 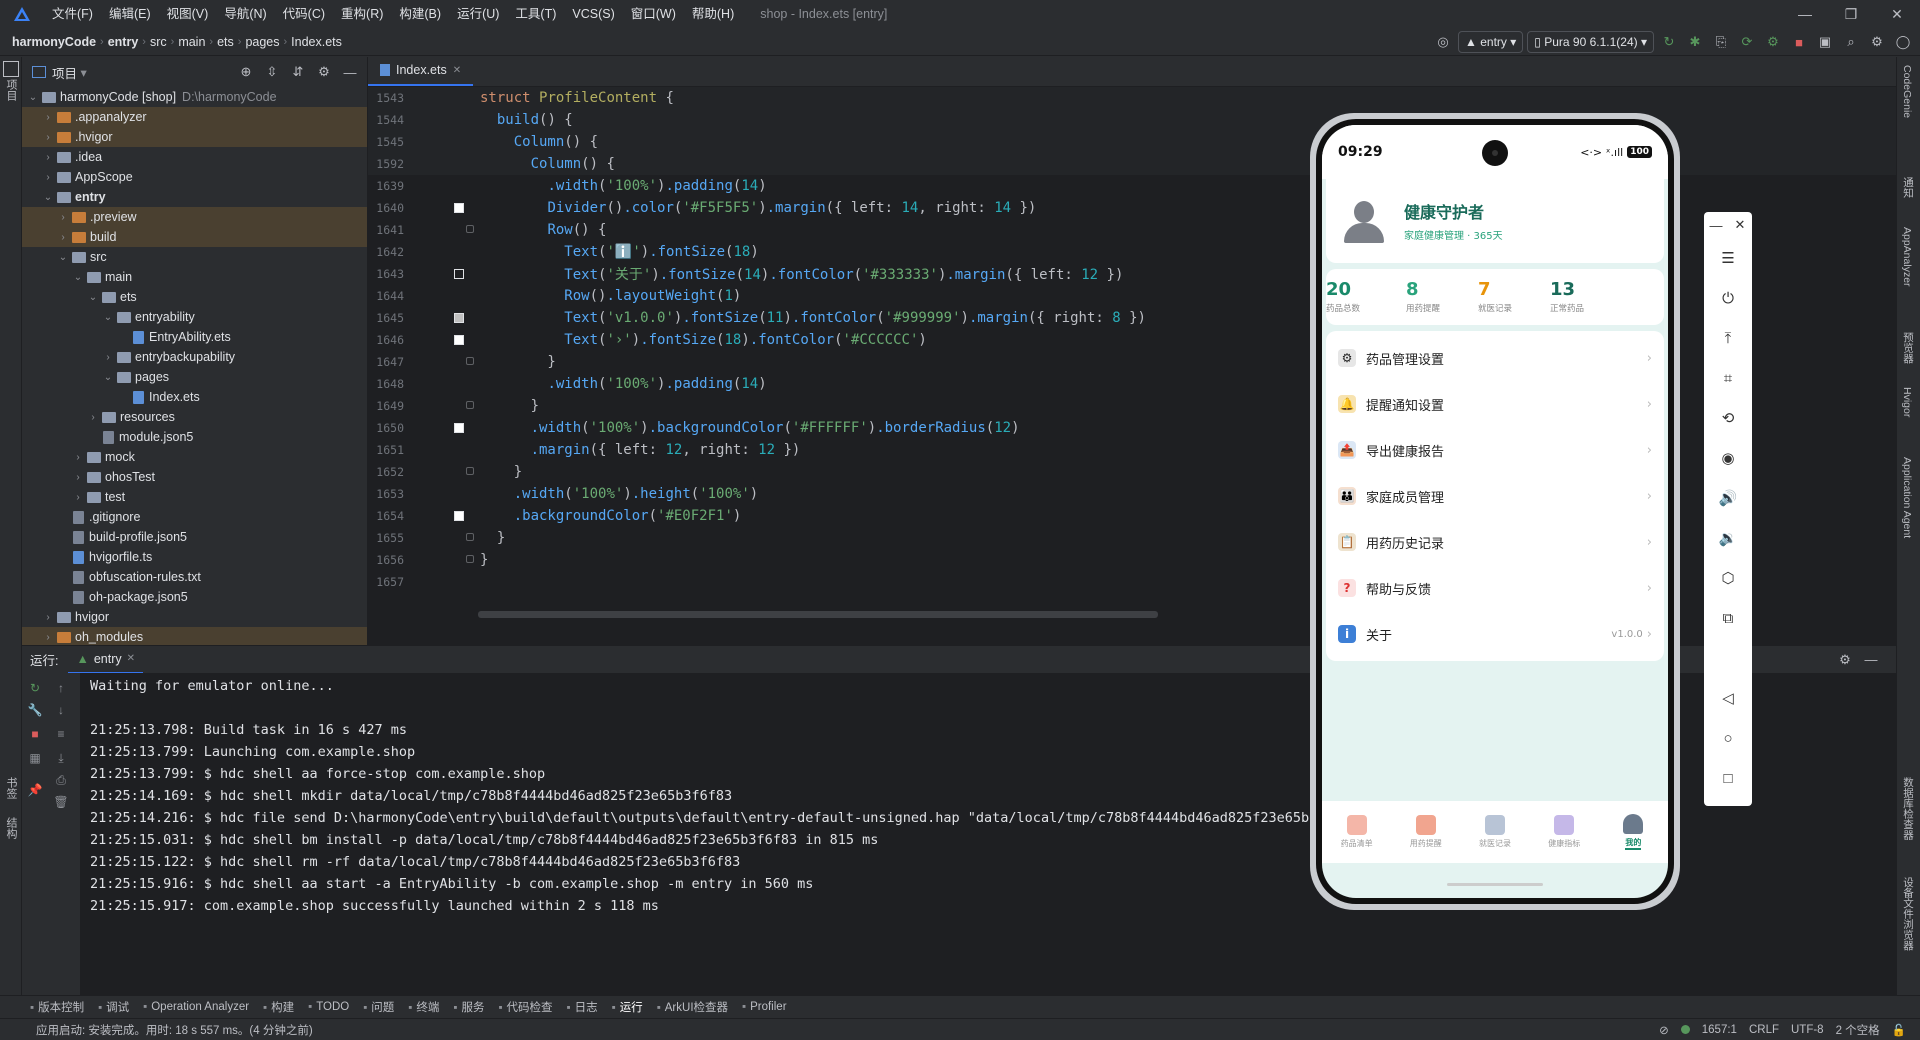 What do you see at coordinates (61, 736) in the screenshot?
I see `soft-wrap-icon: ≡` at bounding box center [61, 736].